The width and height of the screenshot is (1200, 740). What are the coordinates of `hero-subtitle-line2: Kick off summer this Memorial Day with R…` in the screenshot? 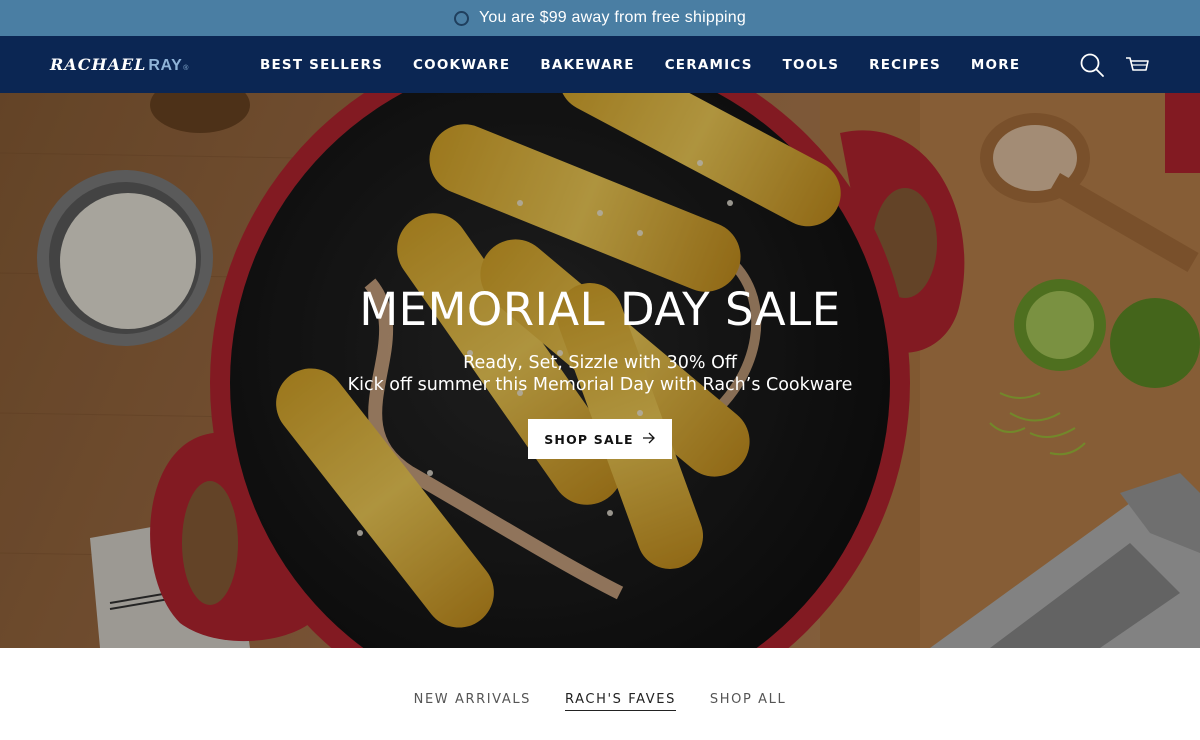 It's located at (600, 385).